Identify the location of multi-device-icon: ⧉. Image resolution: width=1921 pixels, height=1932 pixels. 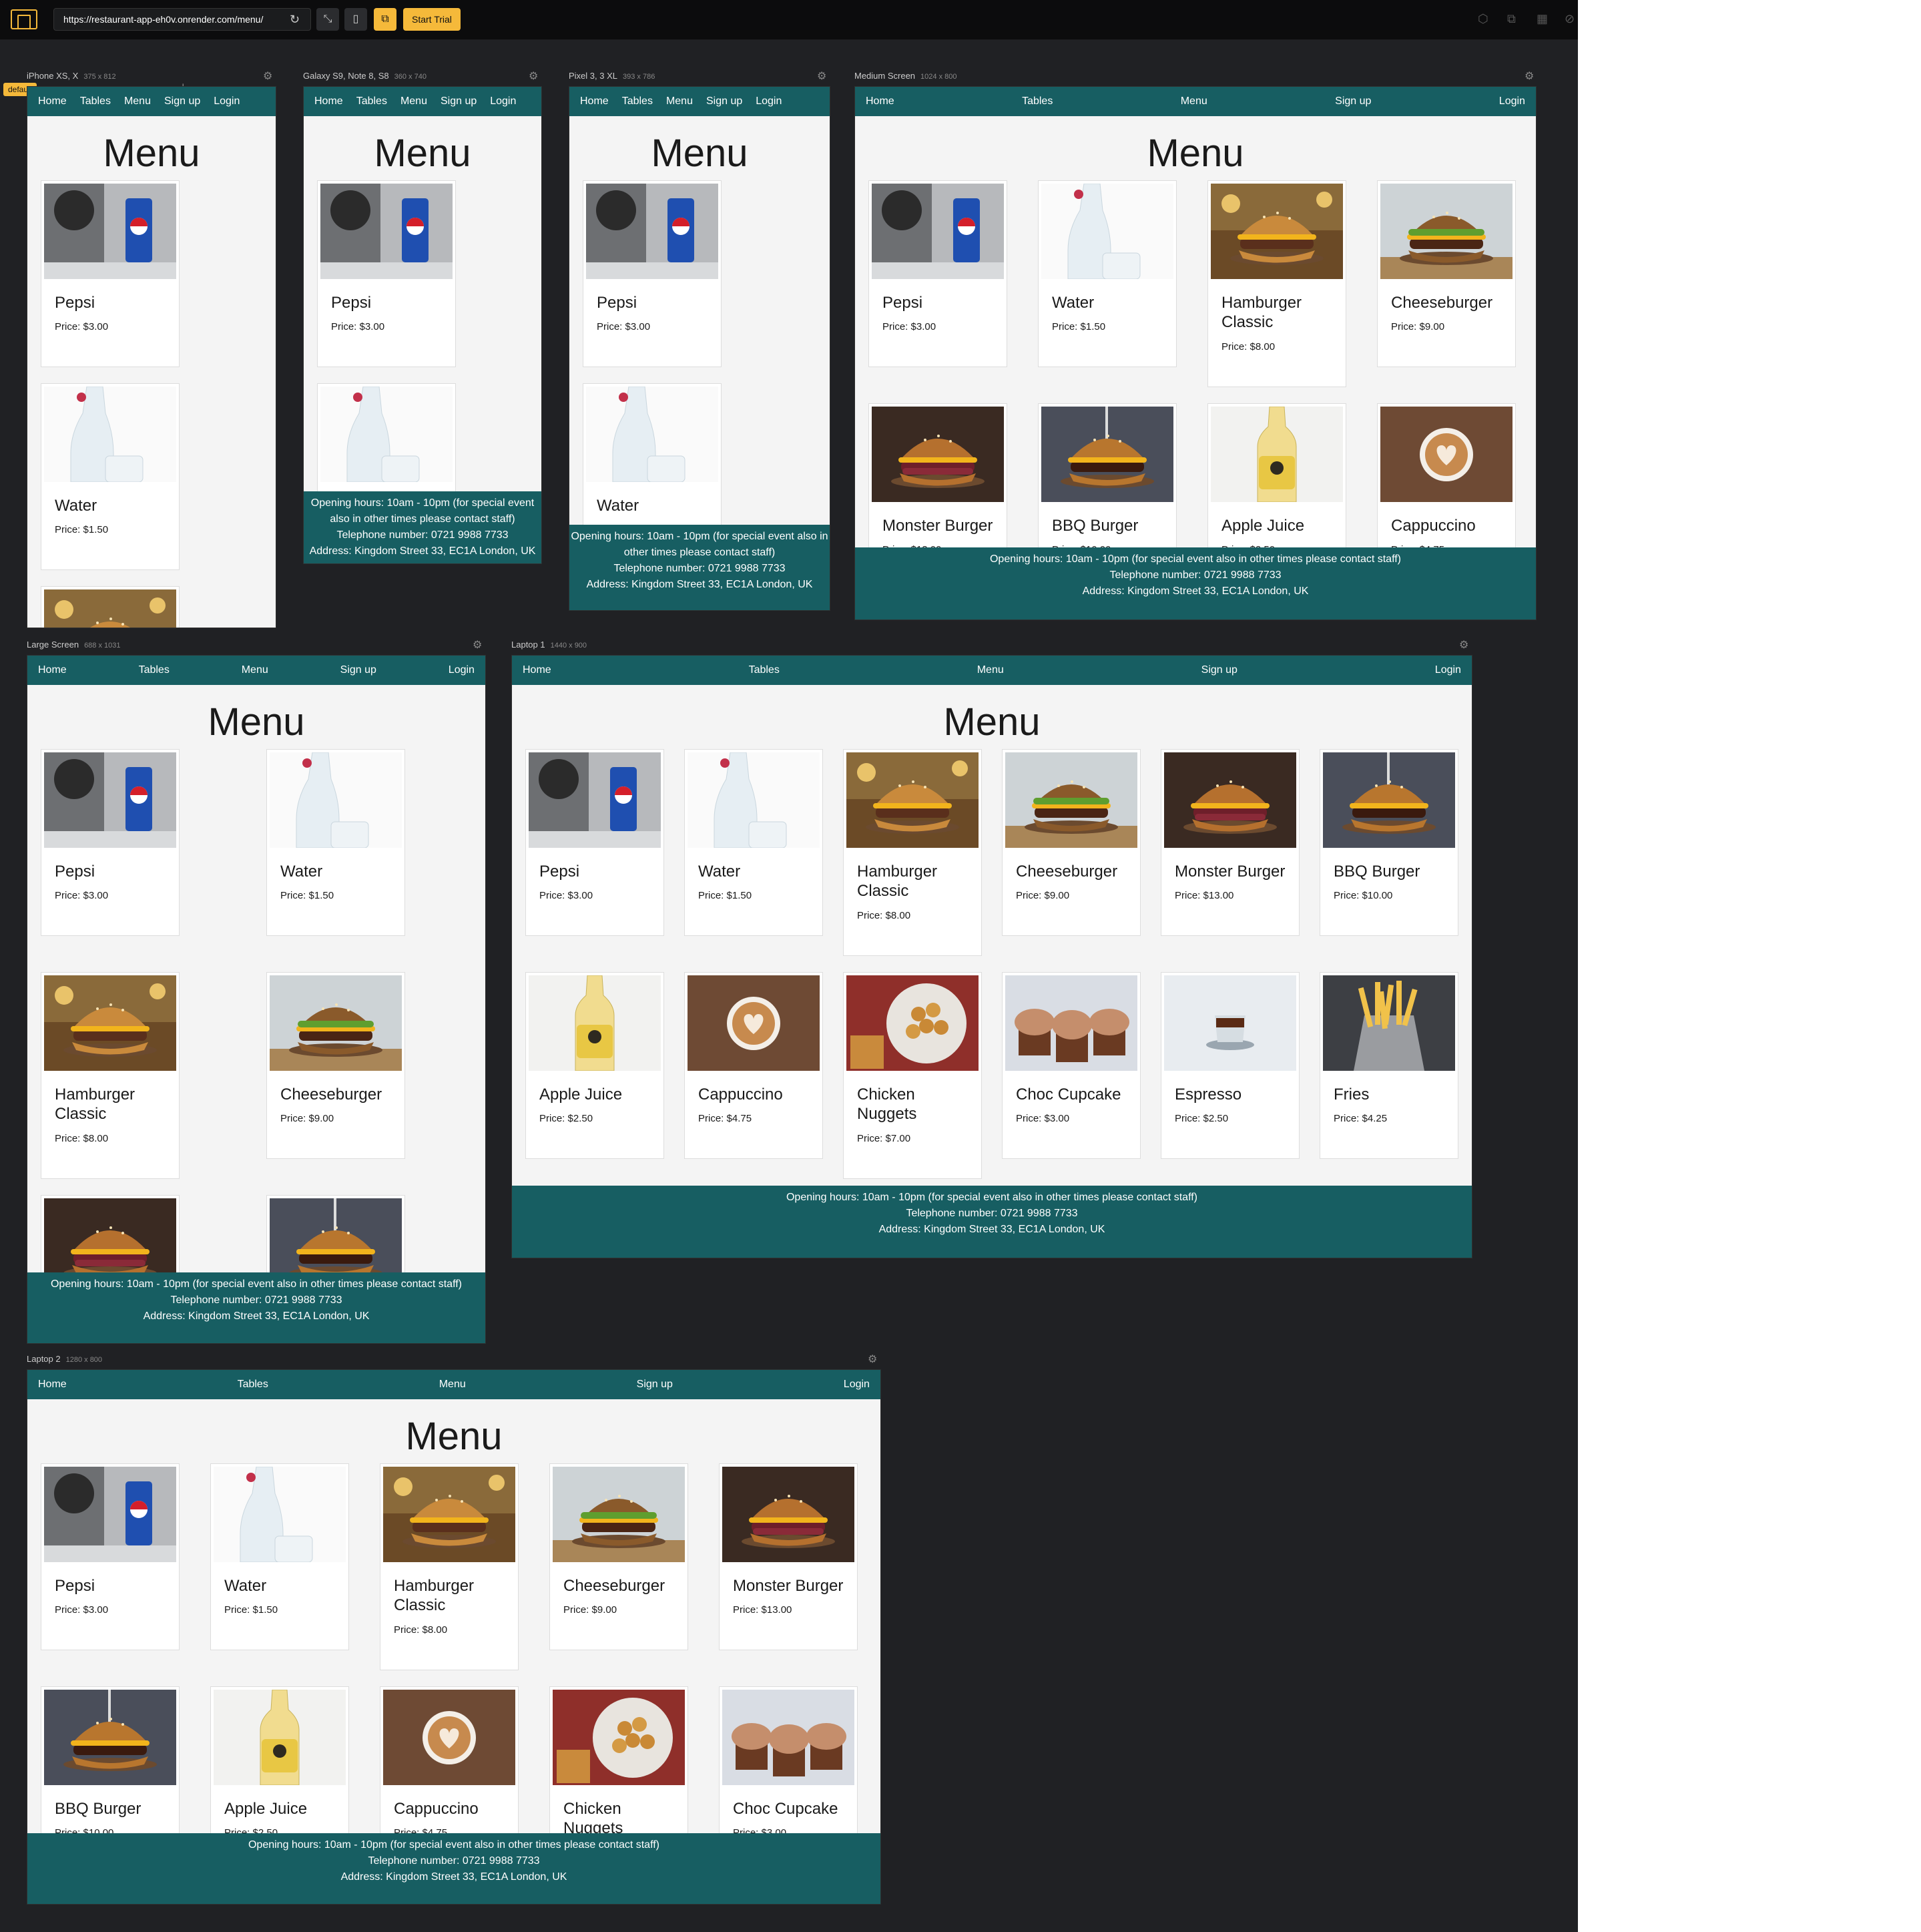
(385, 19).